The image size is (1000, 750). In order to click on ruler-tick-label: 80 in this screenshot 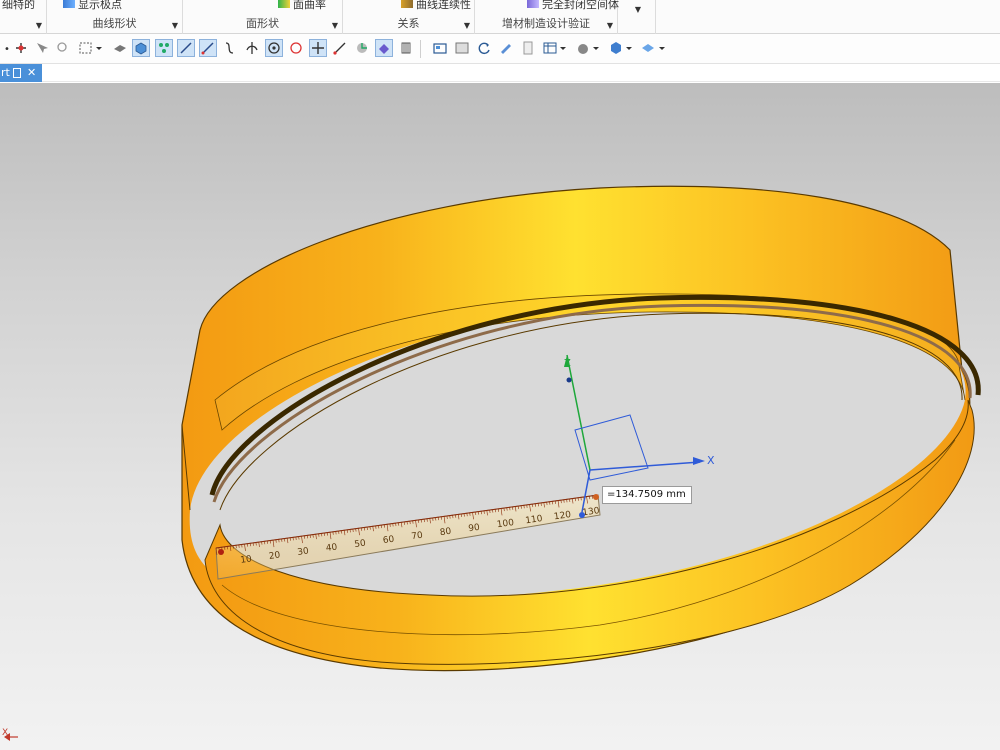, I will do `click(445, 533)`.